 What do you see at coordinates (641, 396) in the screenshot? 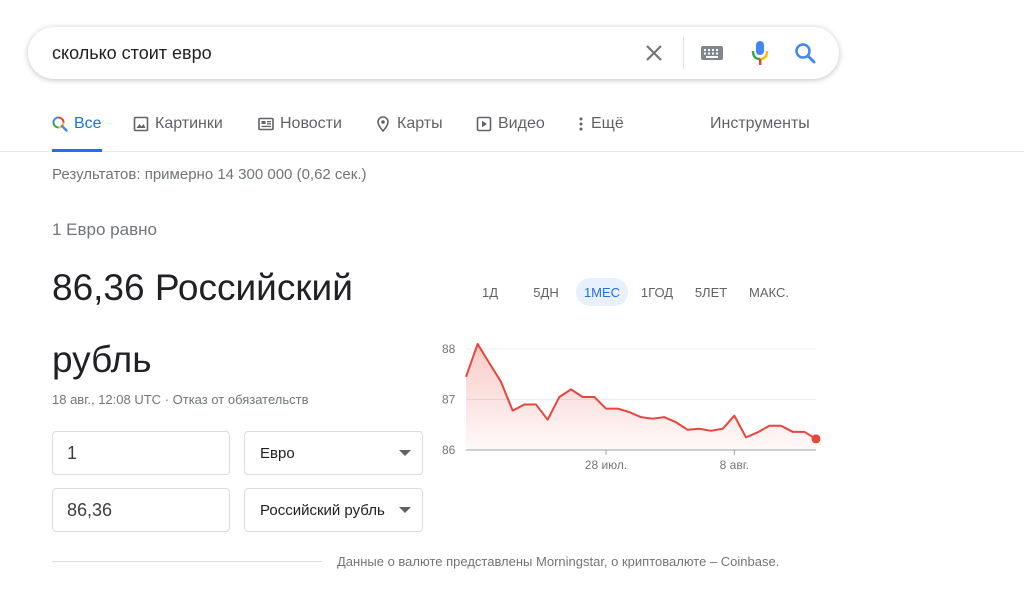
I see `chart-area` at bounding box center [641, 396].